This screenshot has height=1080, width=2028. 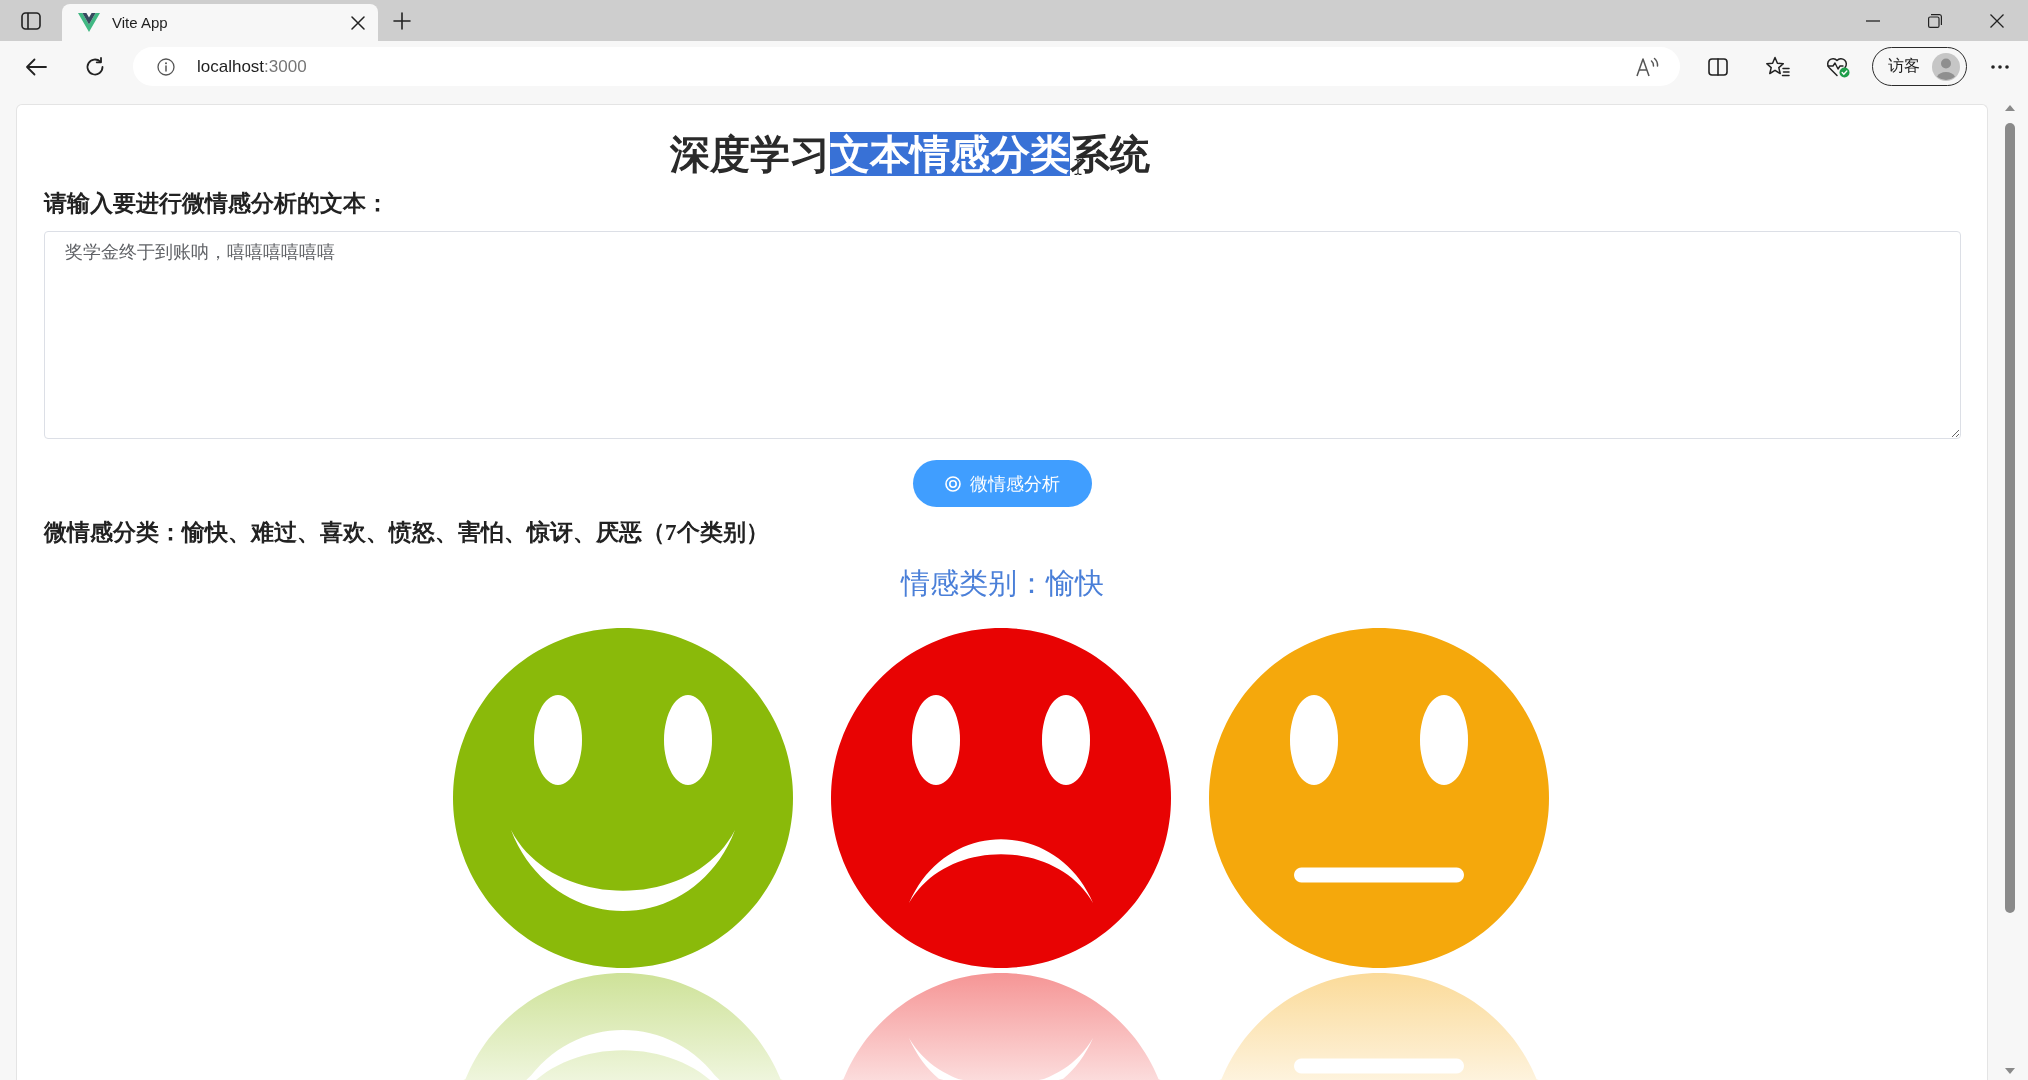 I want to click on address-bar: localhost:3000, so click(x=906, y=66).